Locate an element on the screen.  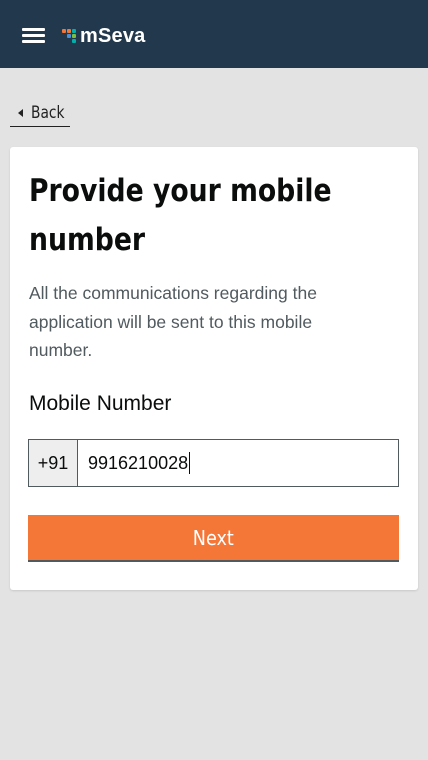
country-code-prefix: +91 is located at coordinates (53, 463).